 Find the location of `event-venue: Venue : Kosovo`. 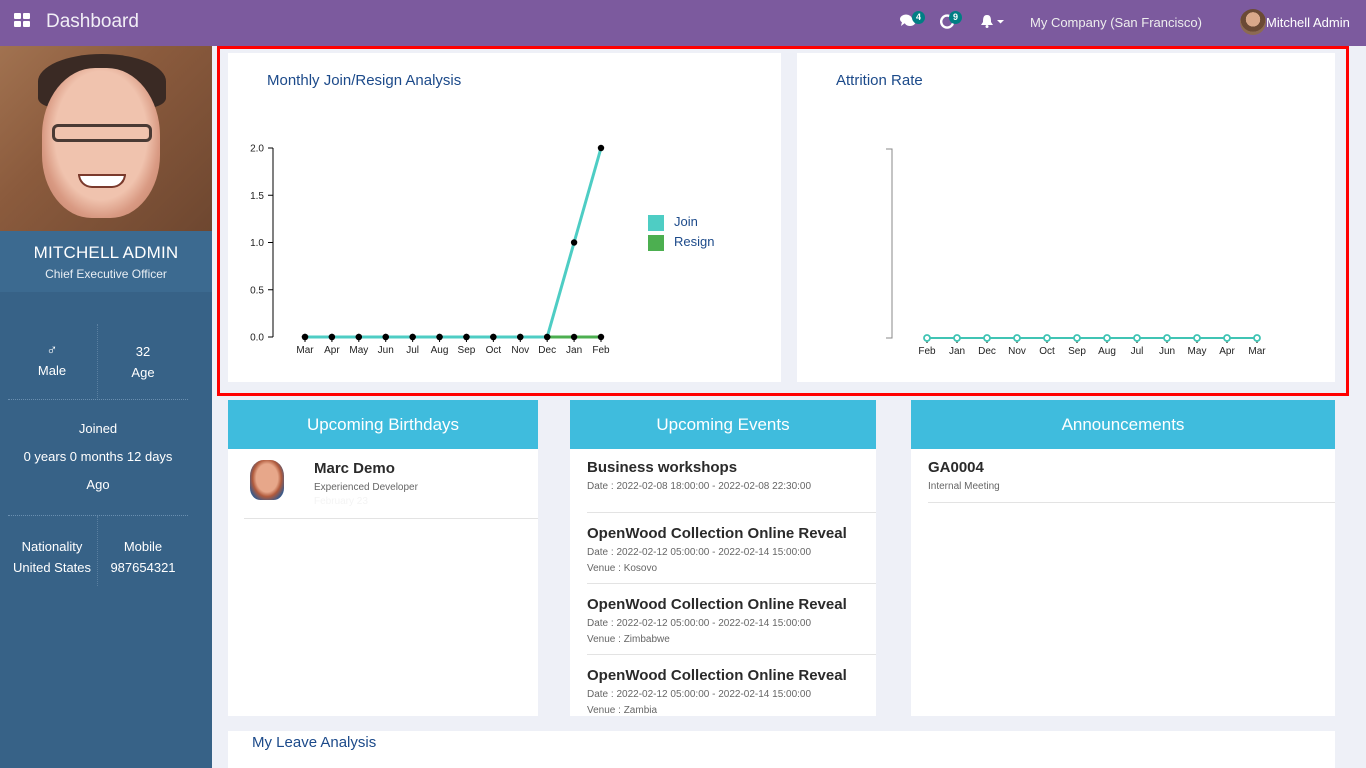

event-venue: Venue : Kosovo is located at coordinates (622, 568).